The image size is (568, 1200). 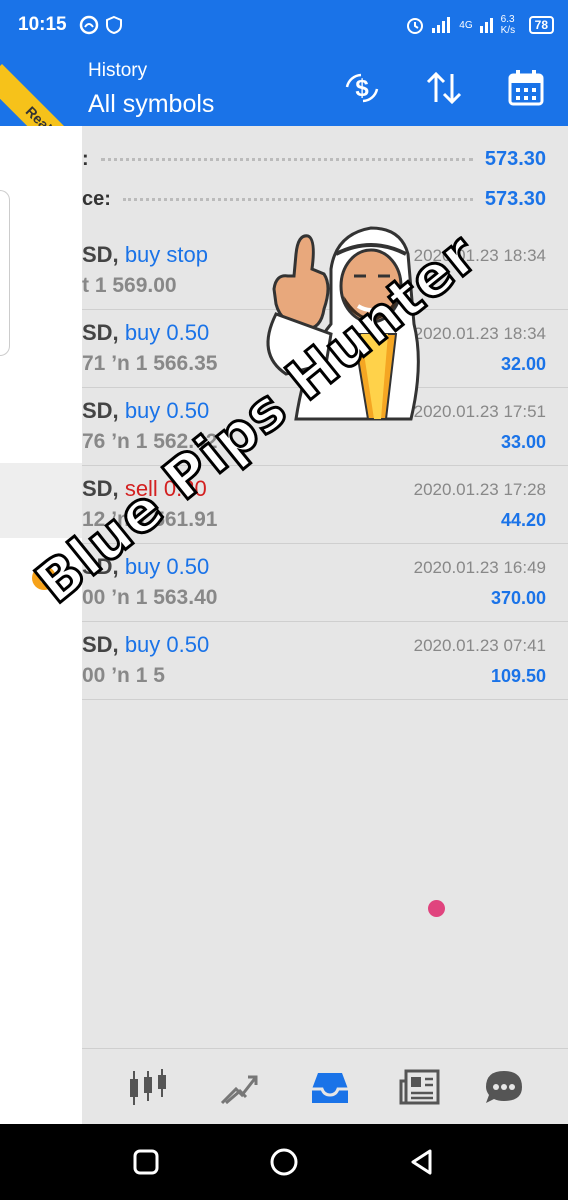 What do you see at coordinates (523, 442) in the screenshot?
I see `row-profit: 33.00` at bounding box center [523, 442].